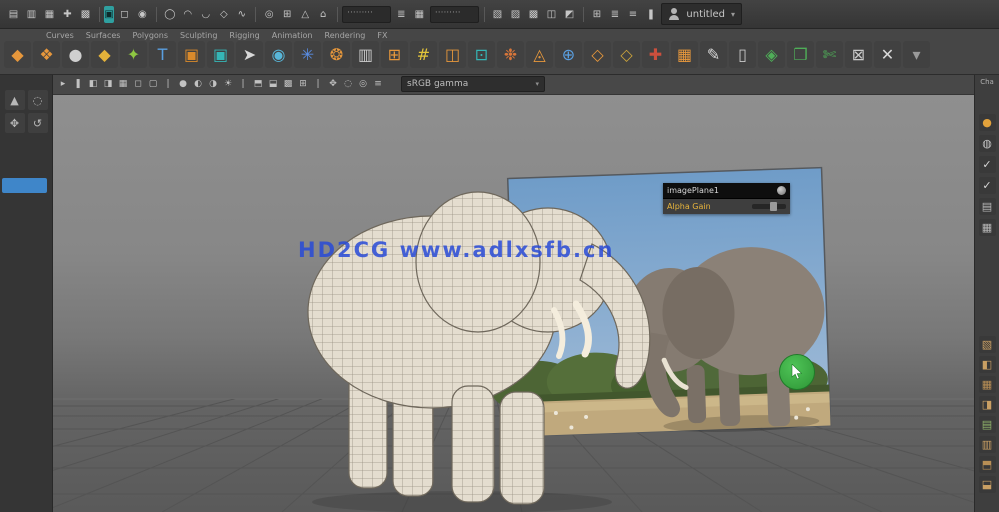  Describe the element at coordinates (726, 190) in the screenshot. I see `hud-title-bar: imagePlane1` at that location.